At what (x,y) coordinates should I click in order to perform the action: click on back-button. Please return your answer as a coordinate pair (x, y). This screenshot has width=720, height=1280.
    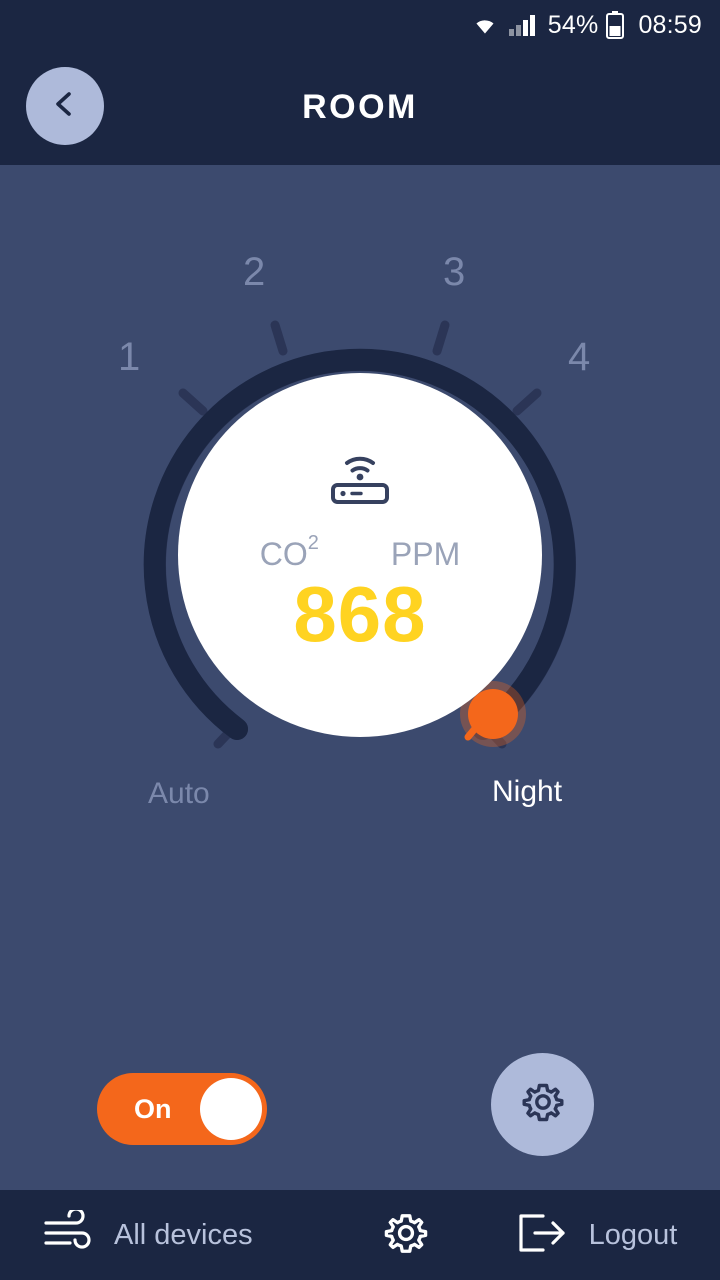
    Looking at the image, I should click on (65, 106).